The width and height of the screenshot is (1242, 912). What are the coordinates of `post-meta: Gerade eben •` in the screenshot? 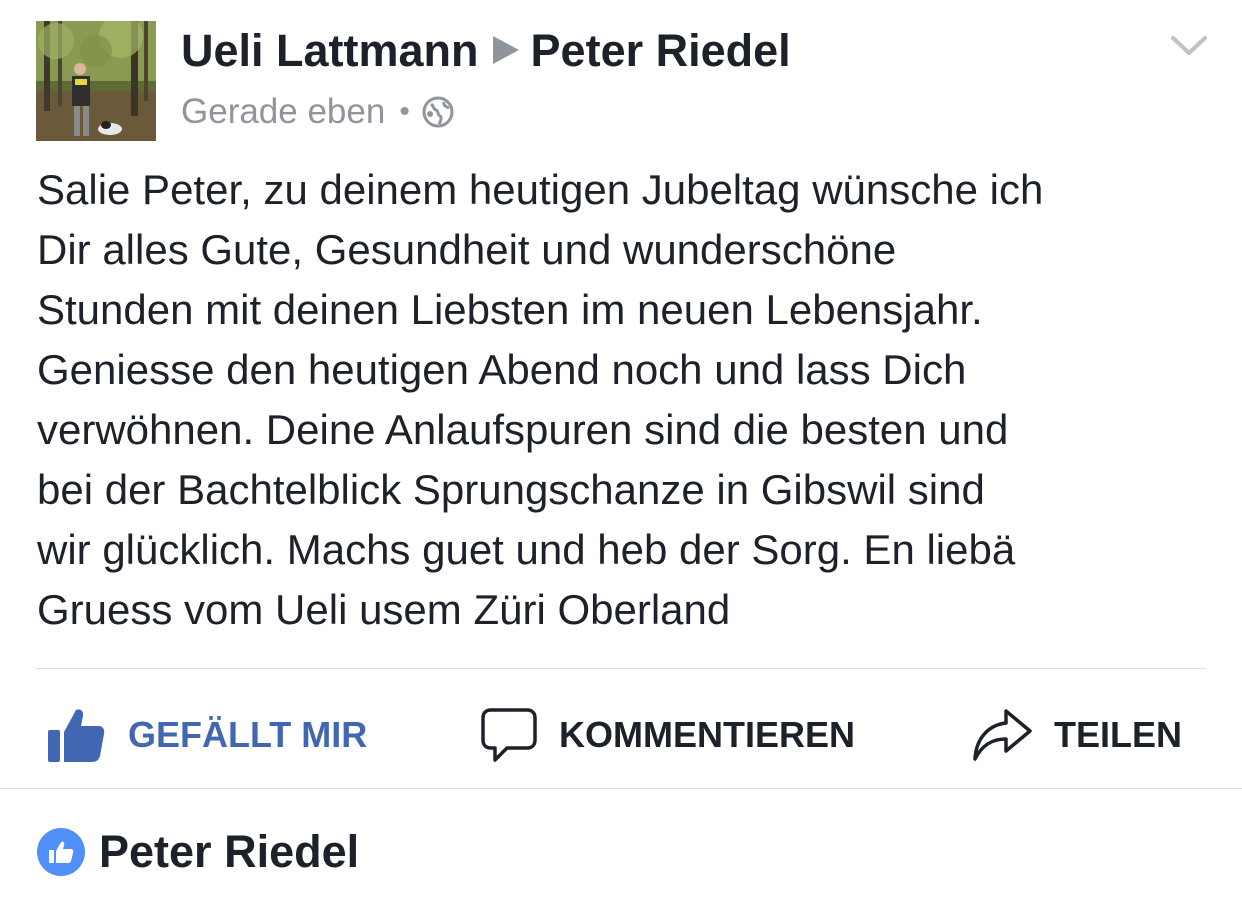 It's located at (317, 112).